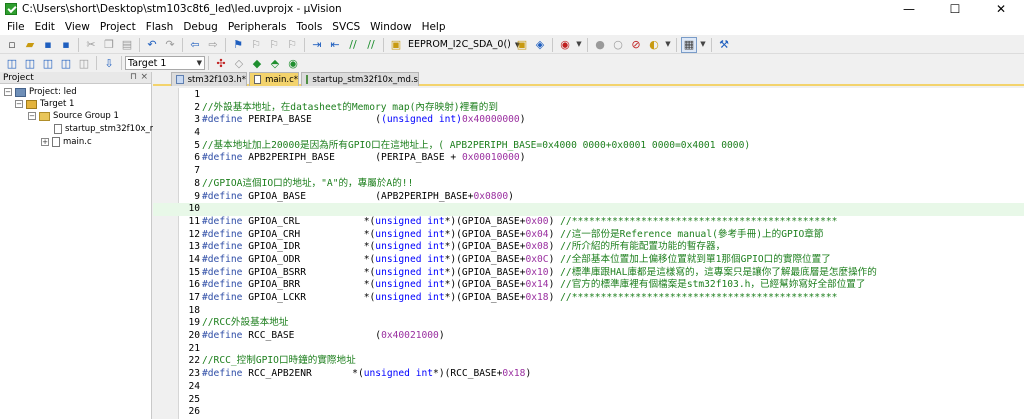  Describe the element at coordinates (182, 44) in the screenshot. I see `toolbar-separator` at that location.